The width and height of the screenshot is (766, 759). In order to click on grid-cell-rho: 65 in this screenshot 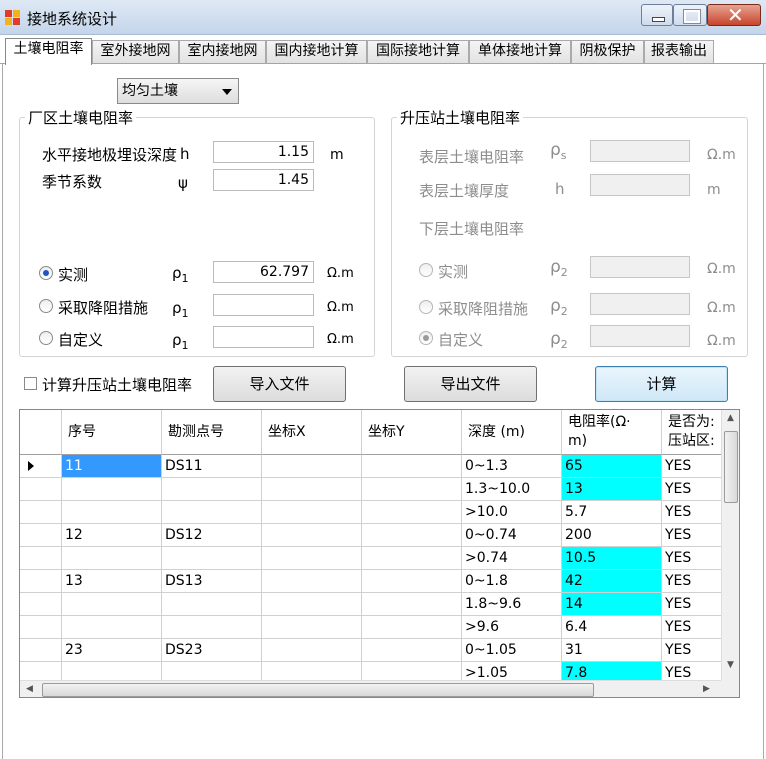, I will do `click(612, 466)`.